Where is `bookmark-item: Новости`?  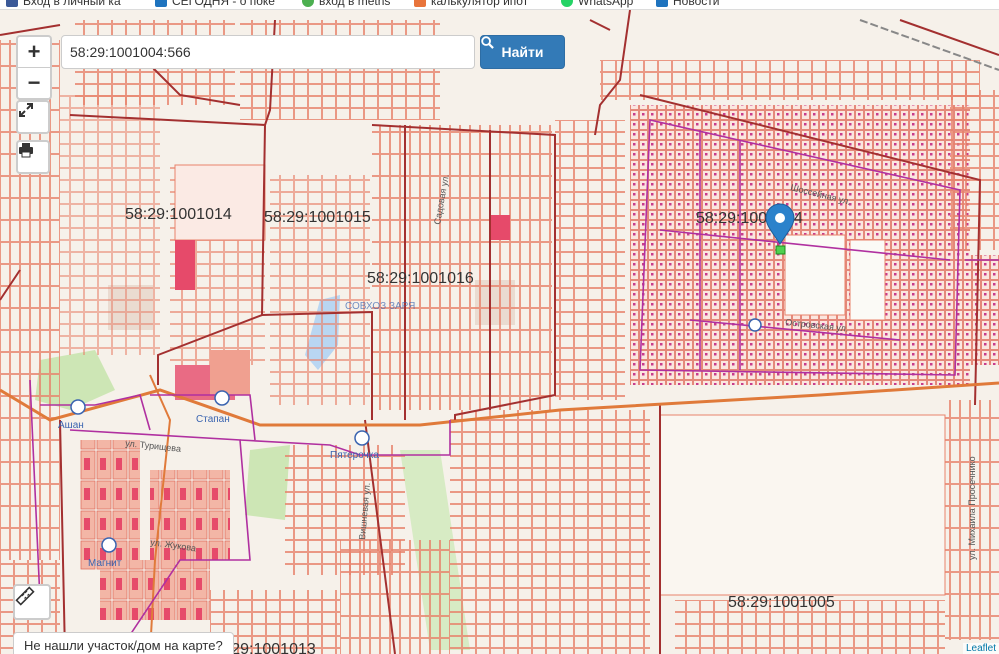 bookmark-item: Новости is located at coordinates (687, 4).